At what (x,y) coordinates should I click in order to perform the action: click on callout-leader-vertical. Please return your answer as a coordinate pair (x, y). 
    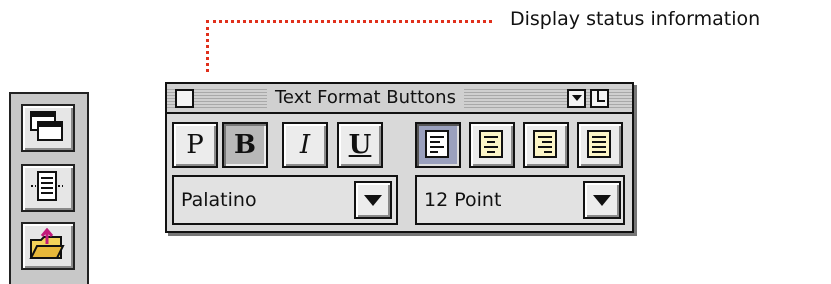
    Looking at the image, I should click on (207, 46).